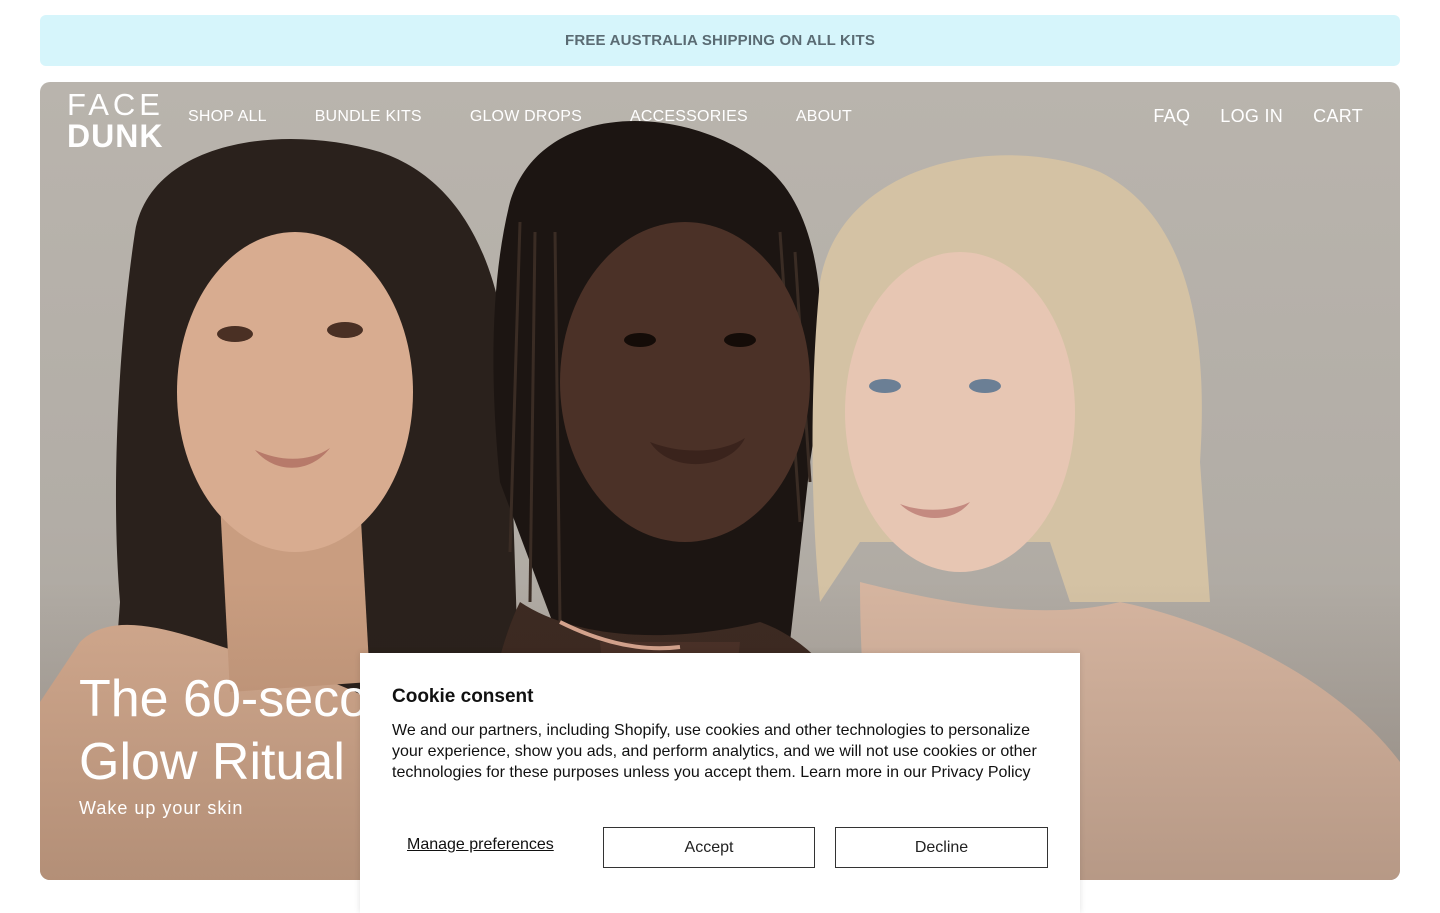 This screenshot has height=913, width=1440. I want to click on decline-button: Decline, so click(941, 847).